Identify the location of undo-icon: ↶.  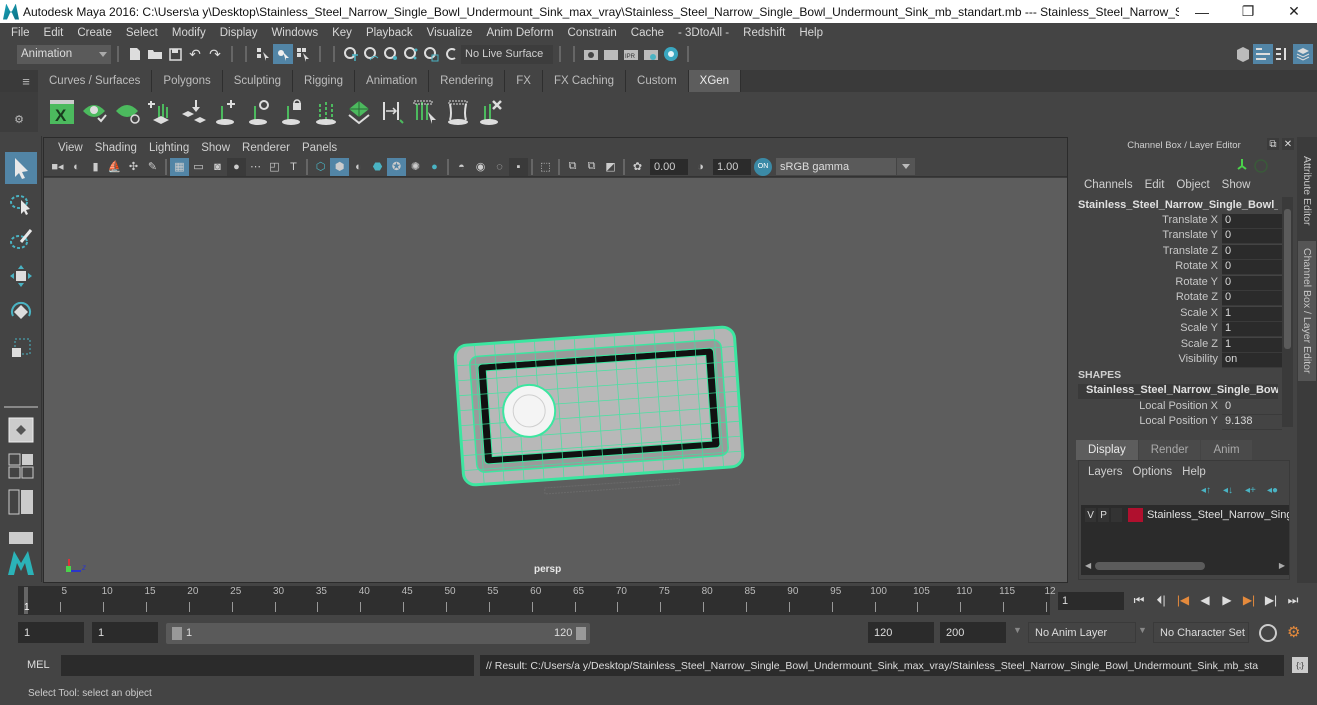
(195, 54).